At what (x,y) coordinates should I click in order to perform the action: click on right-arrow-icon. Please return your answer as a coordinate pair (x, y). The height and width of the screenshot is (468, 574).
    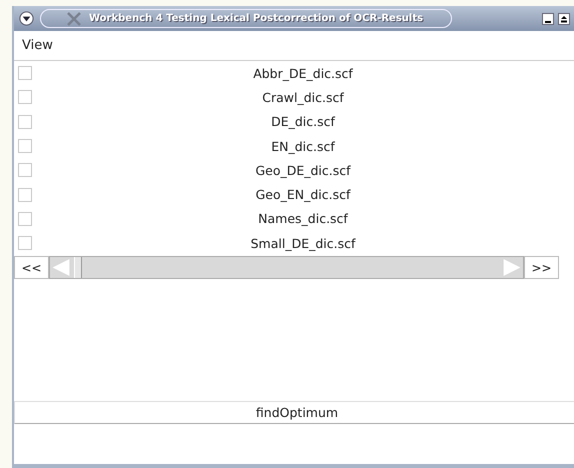
    Looking at the image, I should click on (512, 267).